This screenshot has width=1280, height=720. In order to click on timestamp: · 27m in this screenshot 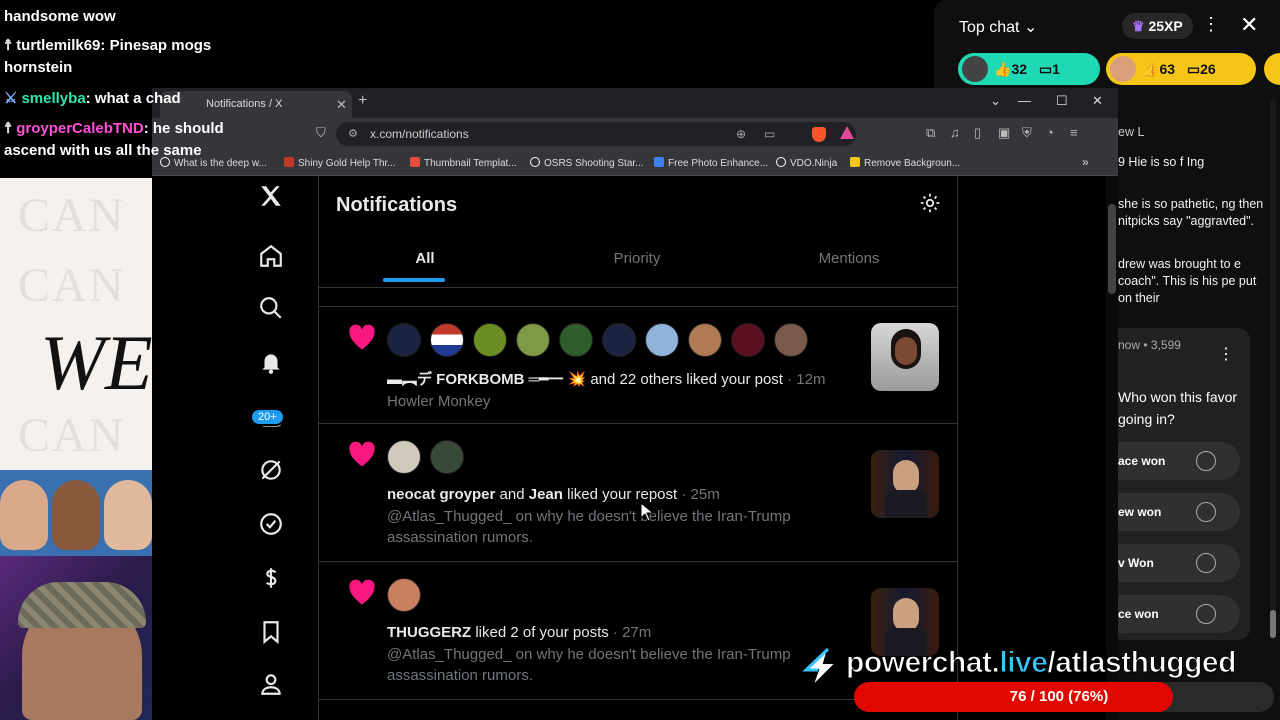, I will do `click(632, 632)`.